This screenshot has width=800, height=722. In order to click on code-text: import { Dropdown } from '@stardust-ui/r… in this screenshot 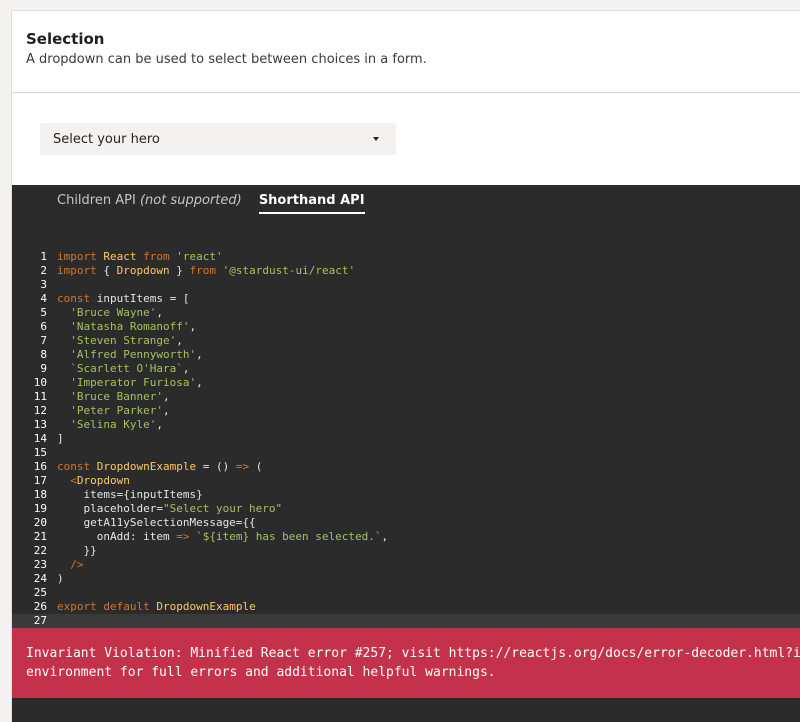, I will do `click(206, 270)`.